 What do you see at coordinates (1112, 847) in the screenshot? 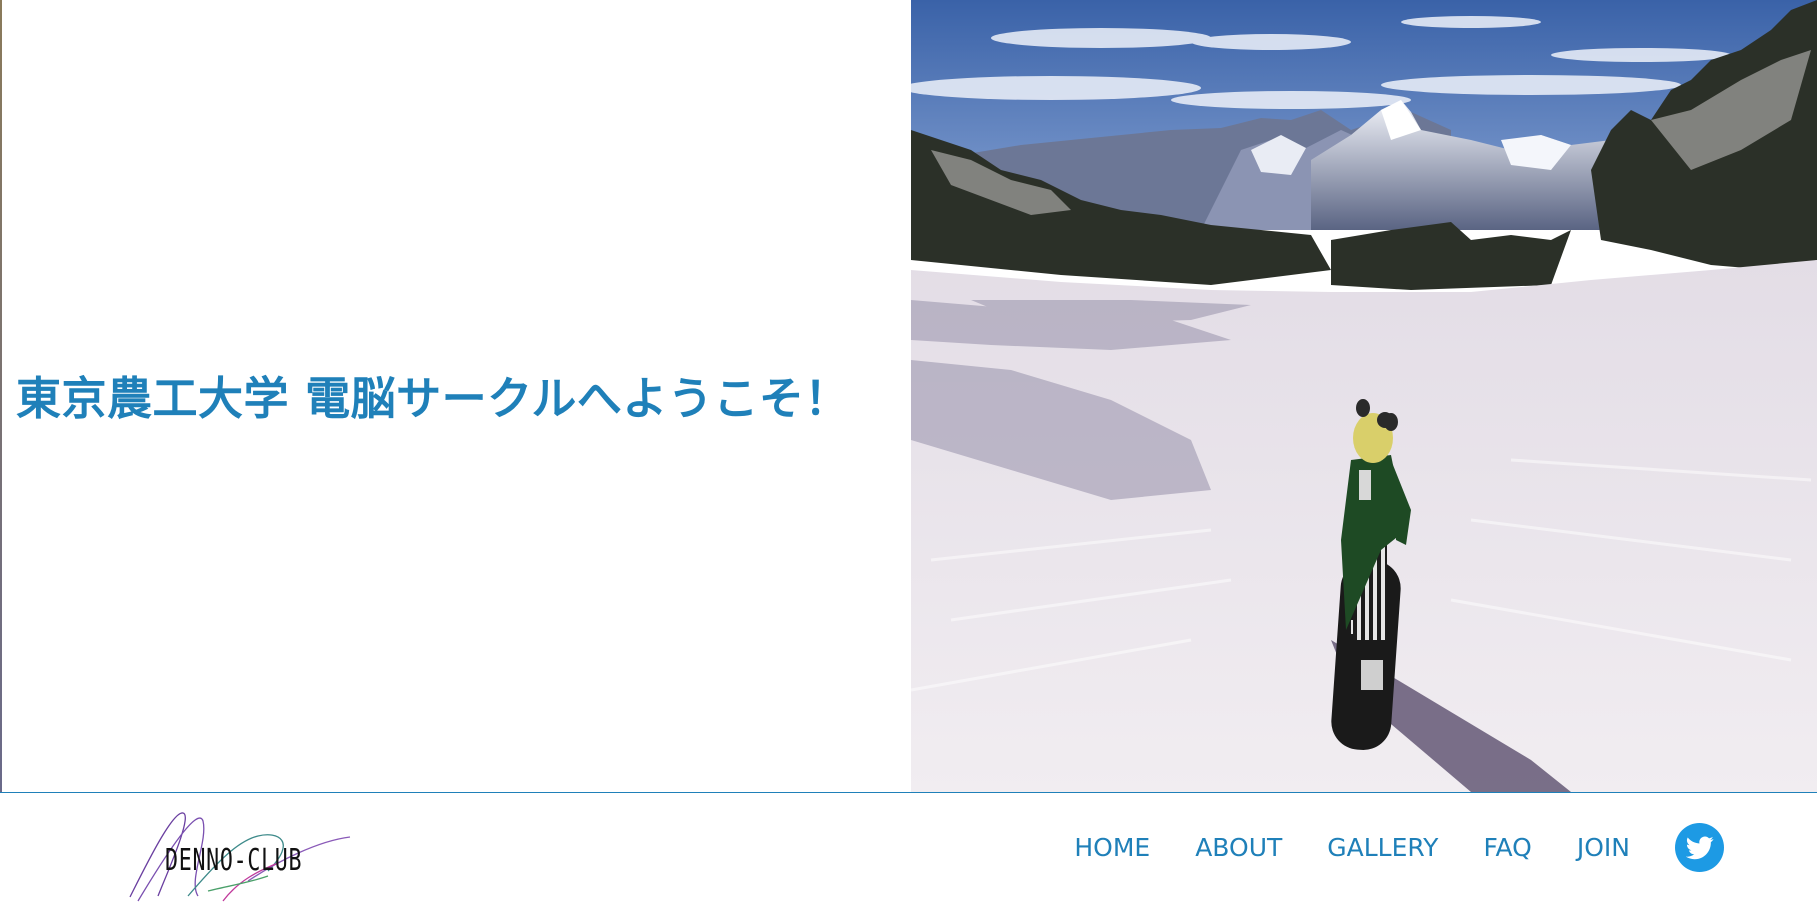
I see `nav-home-link: HOME` at bounding box center [1112, 847].